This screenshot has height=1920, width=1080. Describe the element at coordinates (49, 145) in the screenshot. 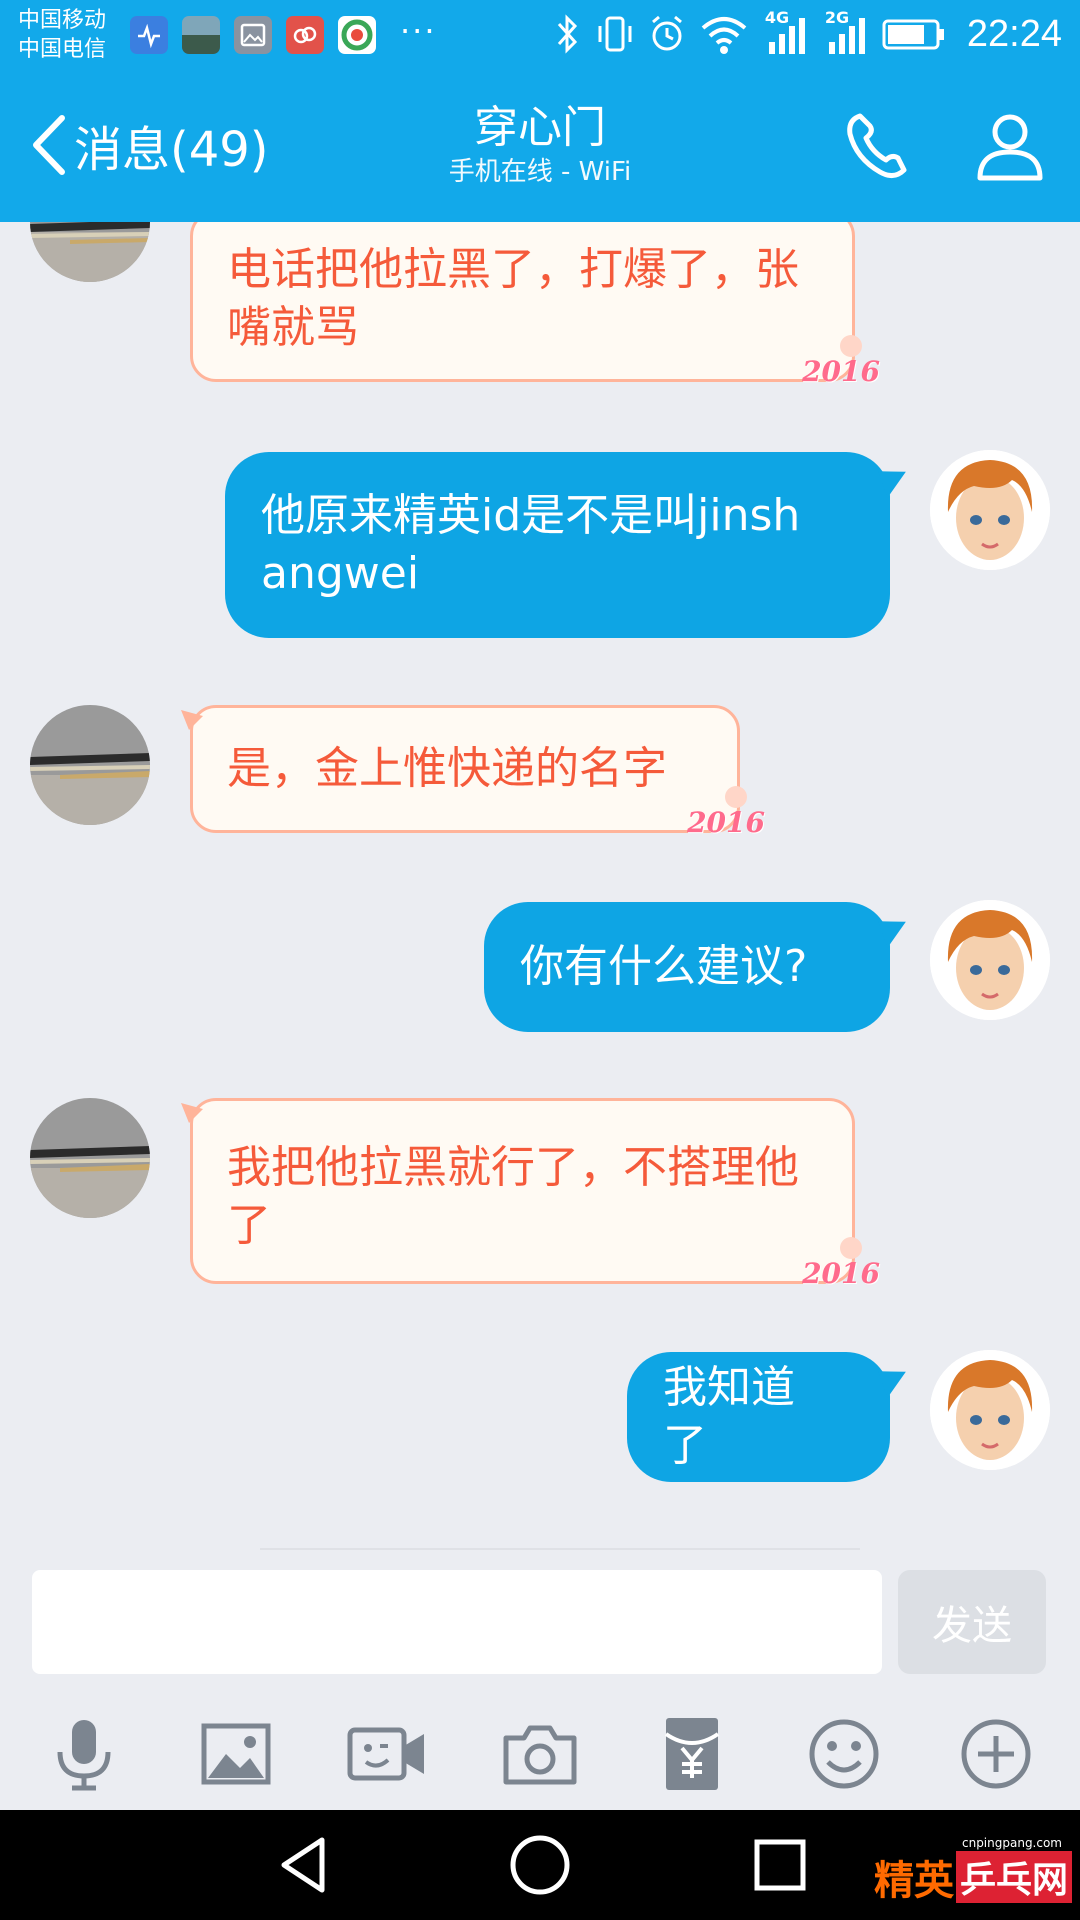

I see `chevron-left-icon` at that location.